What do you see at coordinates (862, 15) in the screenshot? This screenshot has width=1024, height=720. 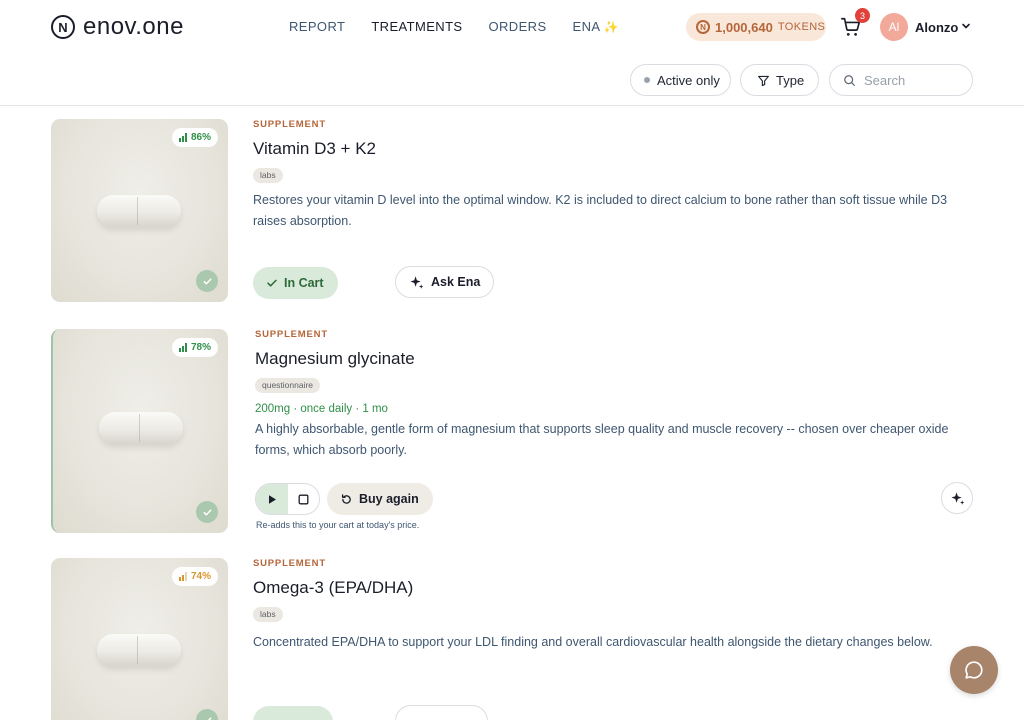 I see `cart-count-badge: 3` at bounding box center [862, 15].